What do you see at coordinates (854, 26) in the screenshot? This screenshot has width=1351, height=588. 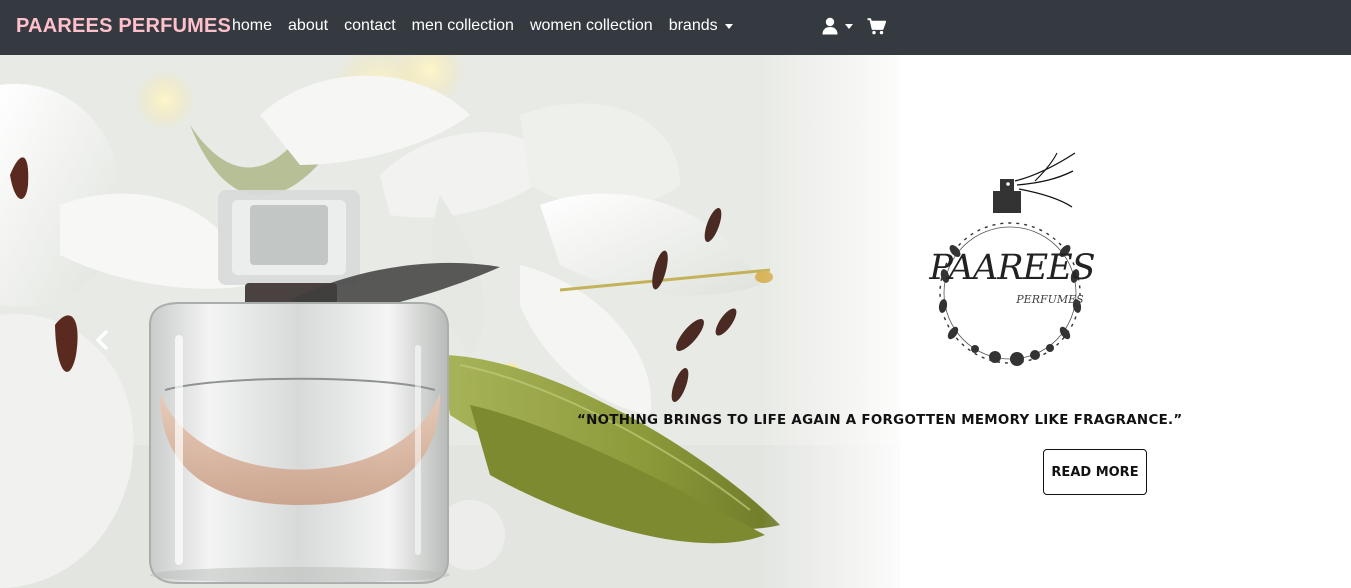 I see `nav-icons` at bounding box center [854, 26].